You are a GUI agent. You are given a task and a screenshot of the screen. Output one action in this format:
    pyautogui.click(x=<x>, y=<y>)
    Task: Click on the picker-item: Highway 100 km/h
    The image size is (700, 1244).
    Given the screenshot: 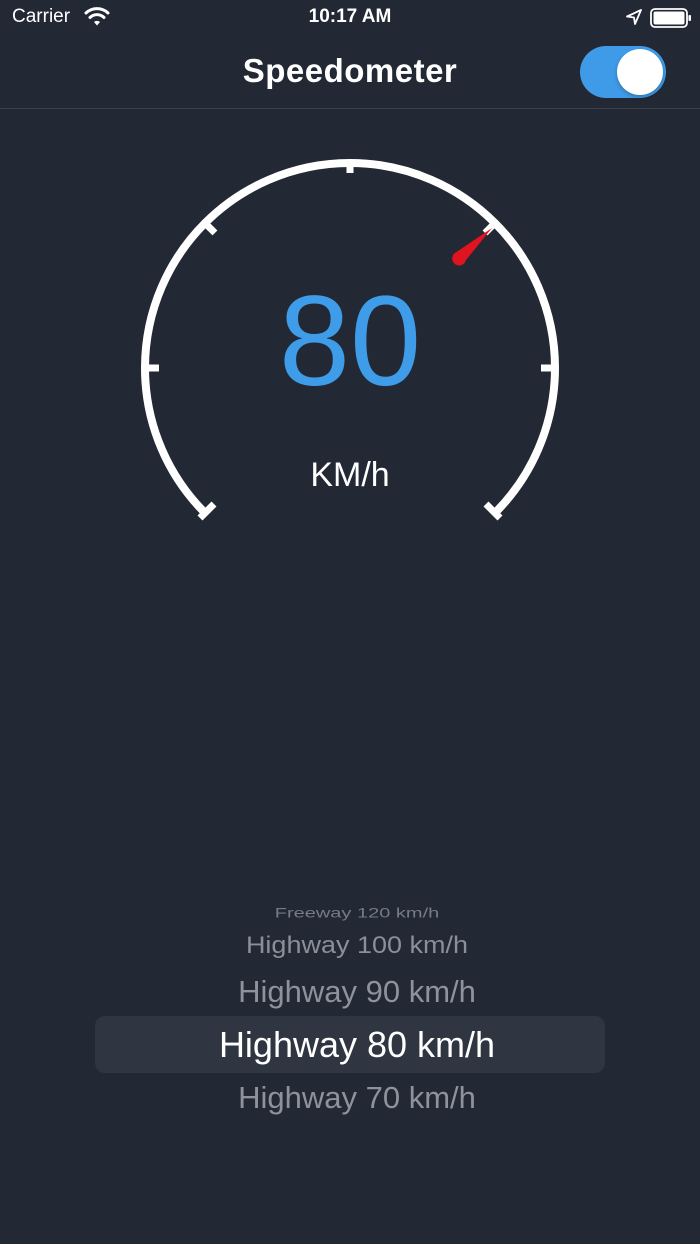 What is the action you would take?
    pyautogui.click(x=350, y=945)
    